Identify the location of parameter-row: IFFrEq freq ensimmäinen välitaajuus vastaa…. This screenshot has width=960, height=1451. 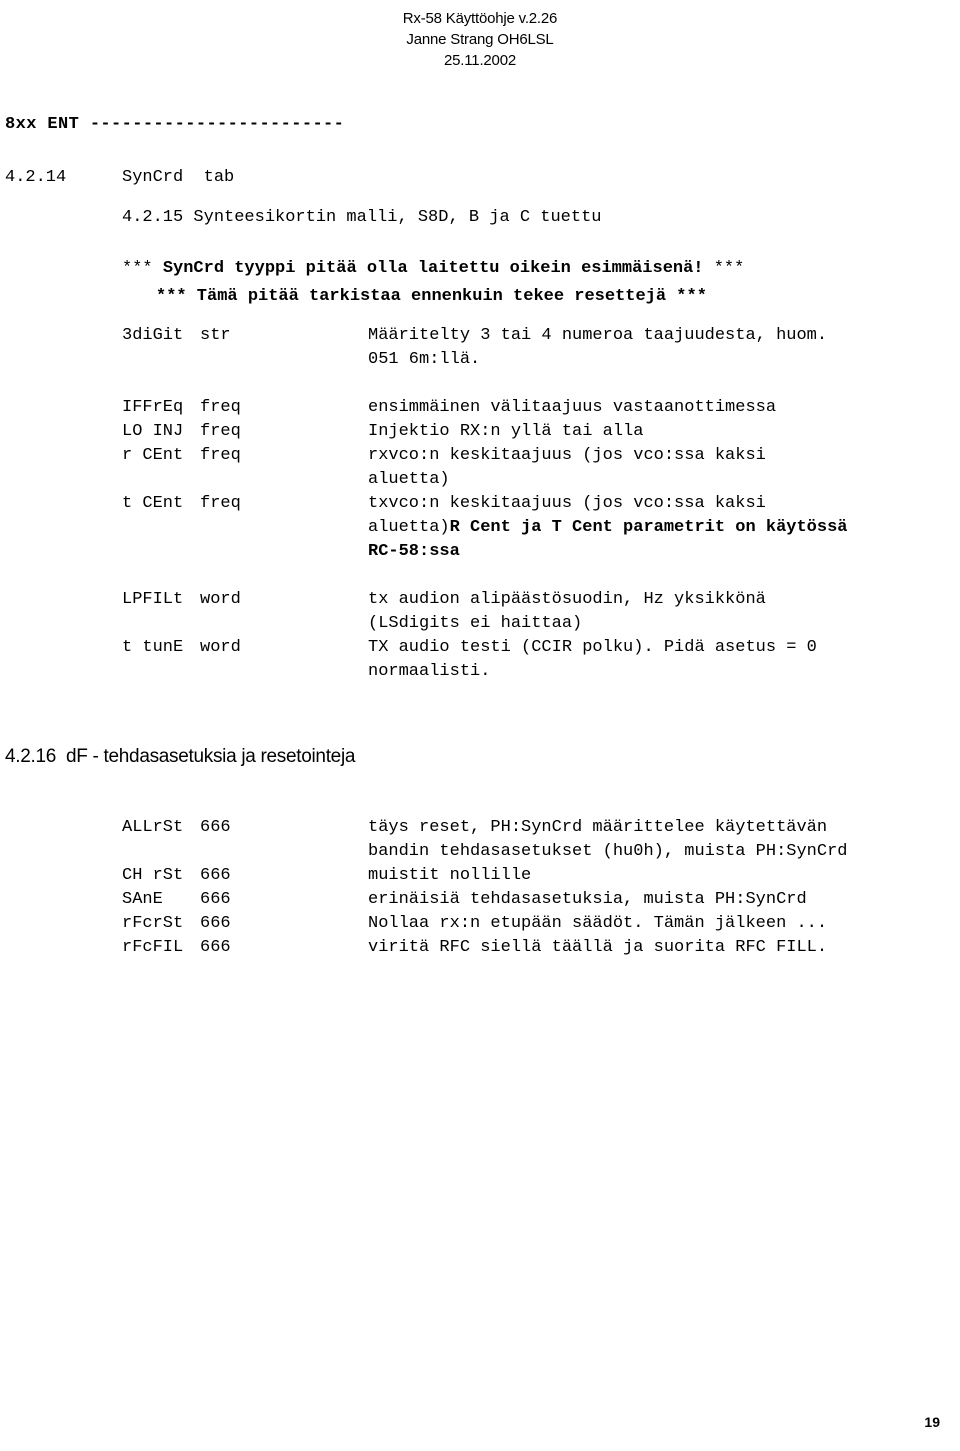
(485, 408).